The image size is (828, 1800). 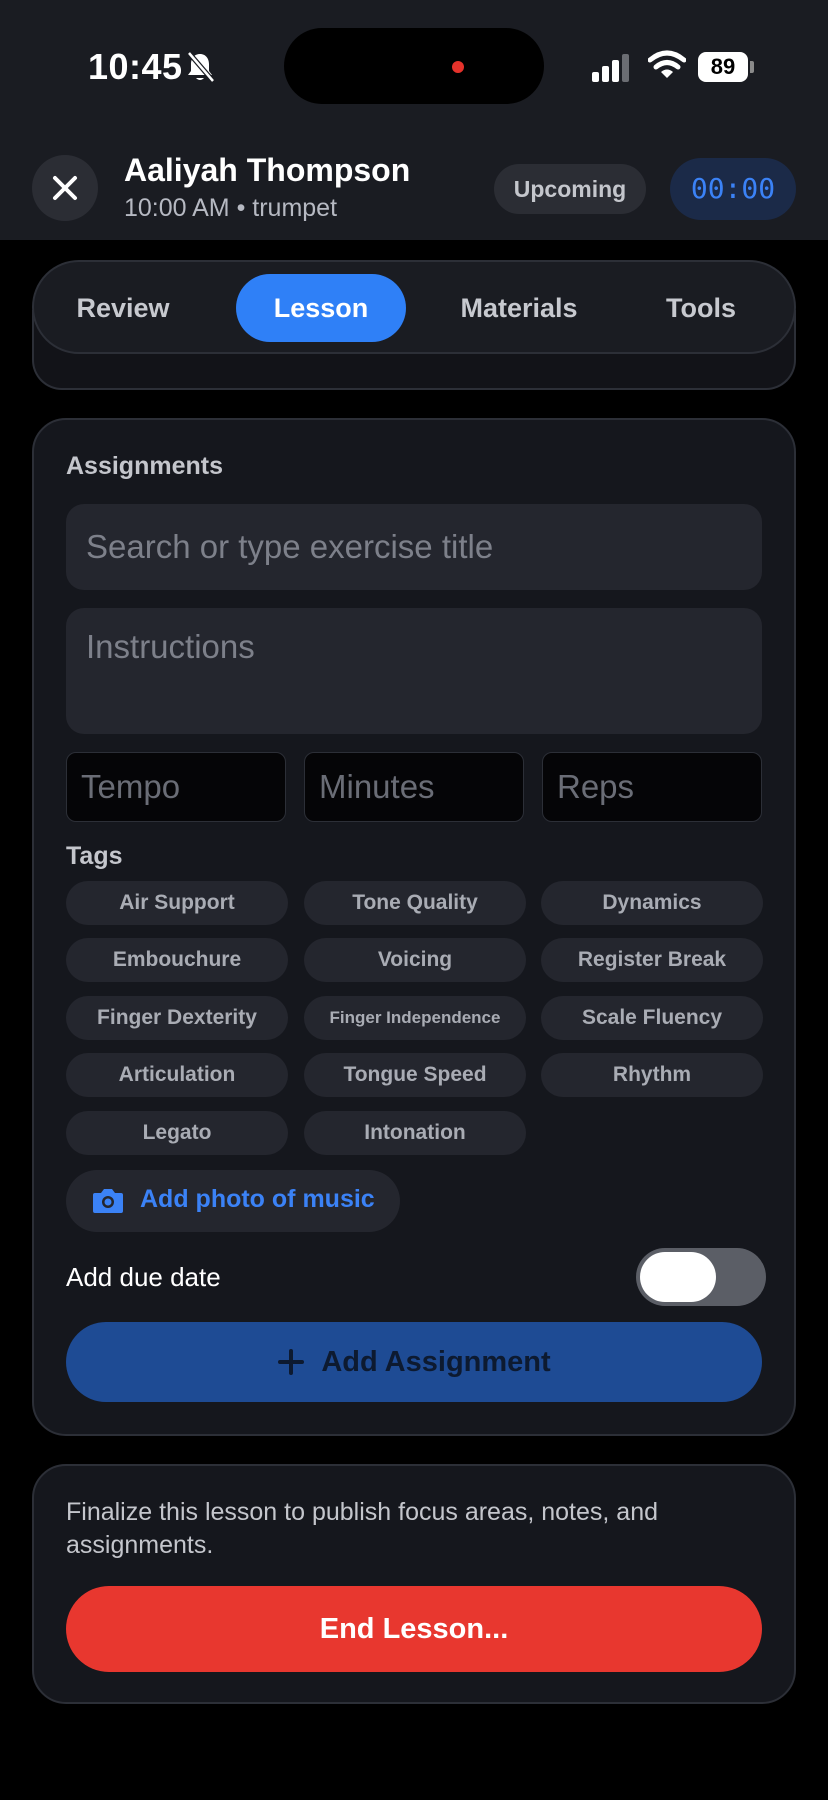 What do you see at coordinates (94, 856) in the screenshot?
I see `tags-label: Tags` at bounding box center [94, 856].